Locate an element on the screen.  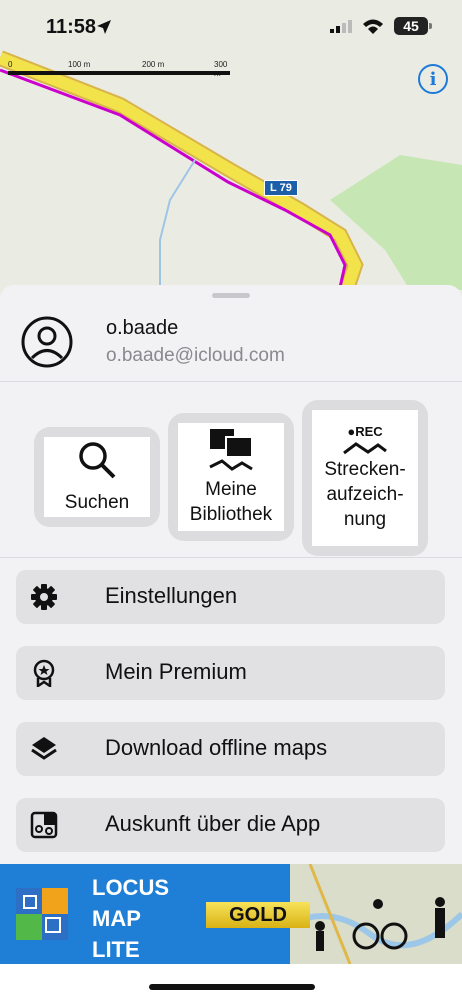
track-recording-tile: ●REC Strecken- aufzeich- nung is located at coordinates (365, 478).